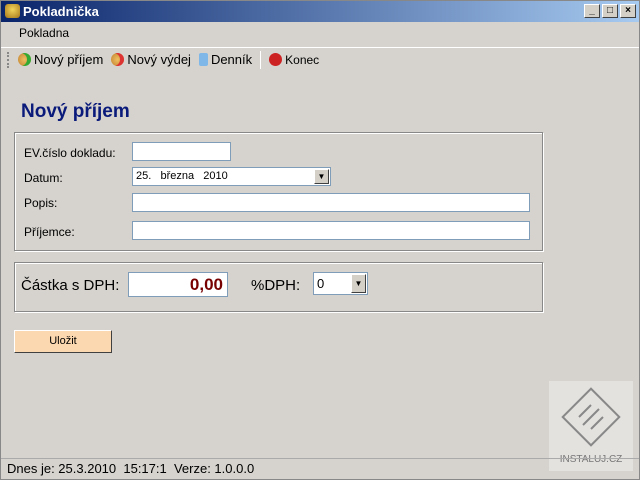 Image resolution: width=640 pixels, height=480 pixels. Describe the element at coordinates (261, 59) in the screenshot. I see `toolbar-separator` at that location.